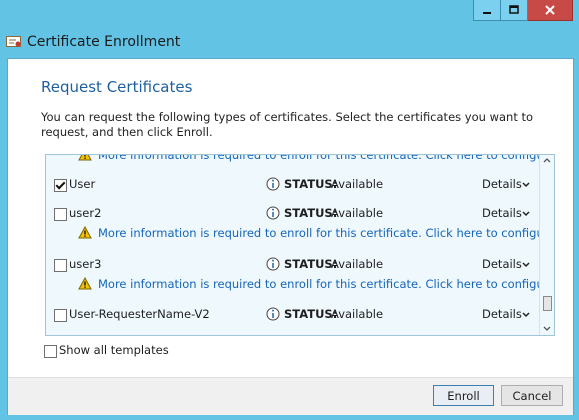 The image size is (579, 420). I want to click on enroll-button: Enroll, so click(463, 395).